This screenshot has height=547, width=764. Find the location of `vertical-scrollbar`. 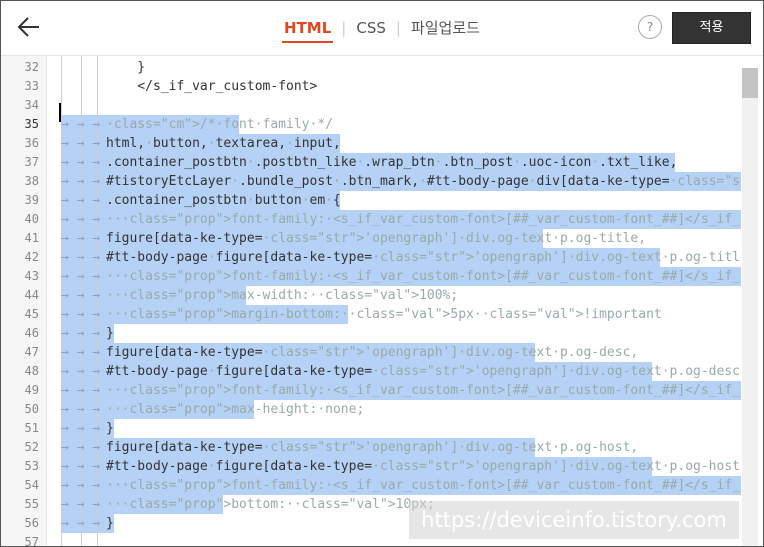

vertical-scrollbar is located at coordinates (750, 307).